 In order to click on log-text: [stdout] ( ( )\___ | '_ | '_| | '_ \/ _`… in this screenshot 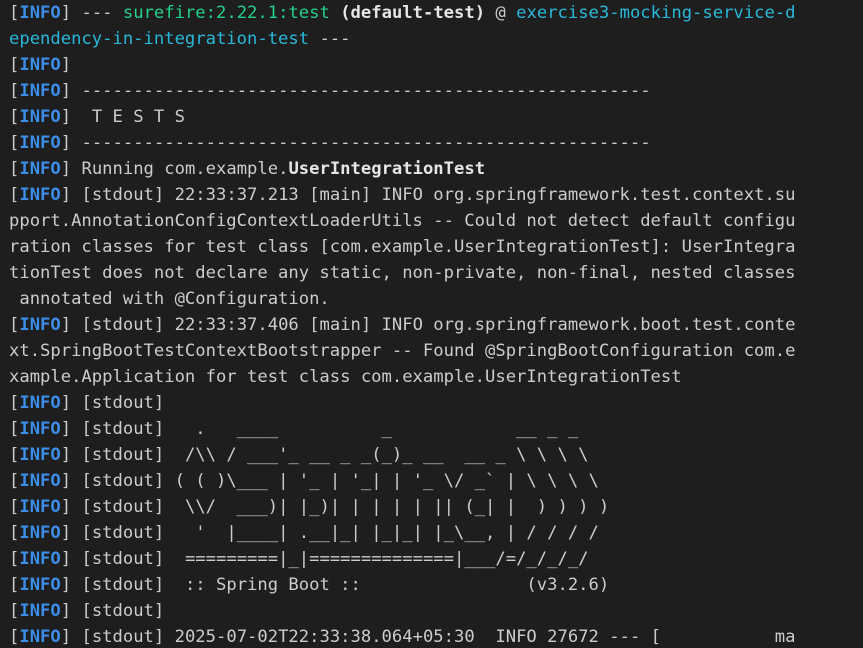, I will do `click(335, 481)`.